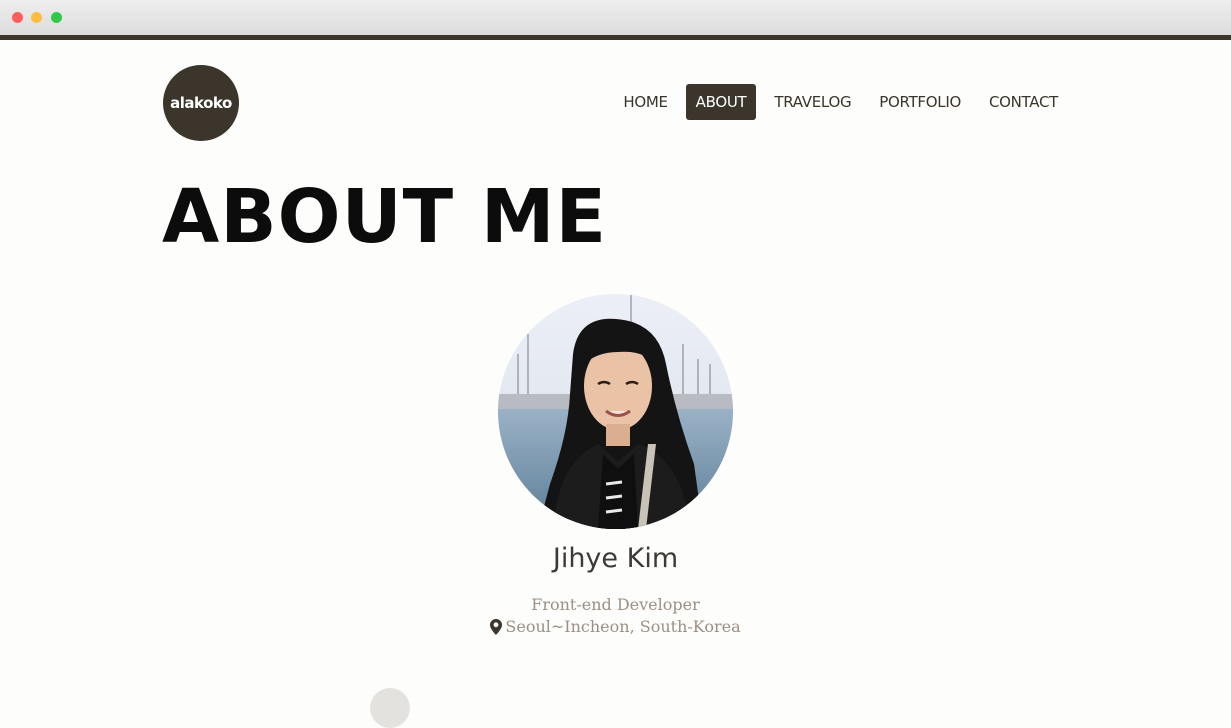  Describe the element at coordinates (615, 411) in the screenshot. I see `profile-photo` at that location.